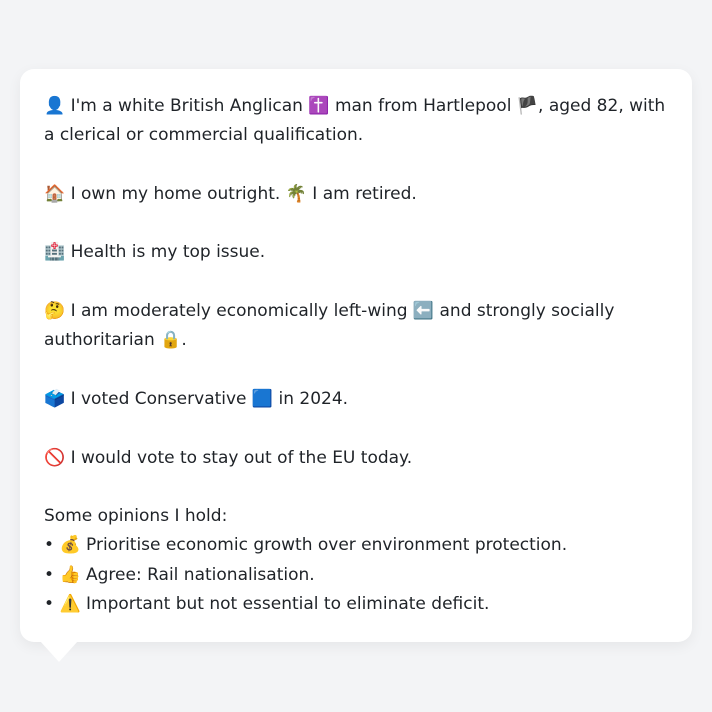 Image resolution: width=712 pixels, height=712 pixels. What do you see at coordinates (59, 651) in the screenshot?
I see `speech-bubble-tail` at bounding box center [59, 651].